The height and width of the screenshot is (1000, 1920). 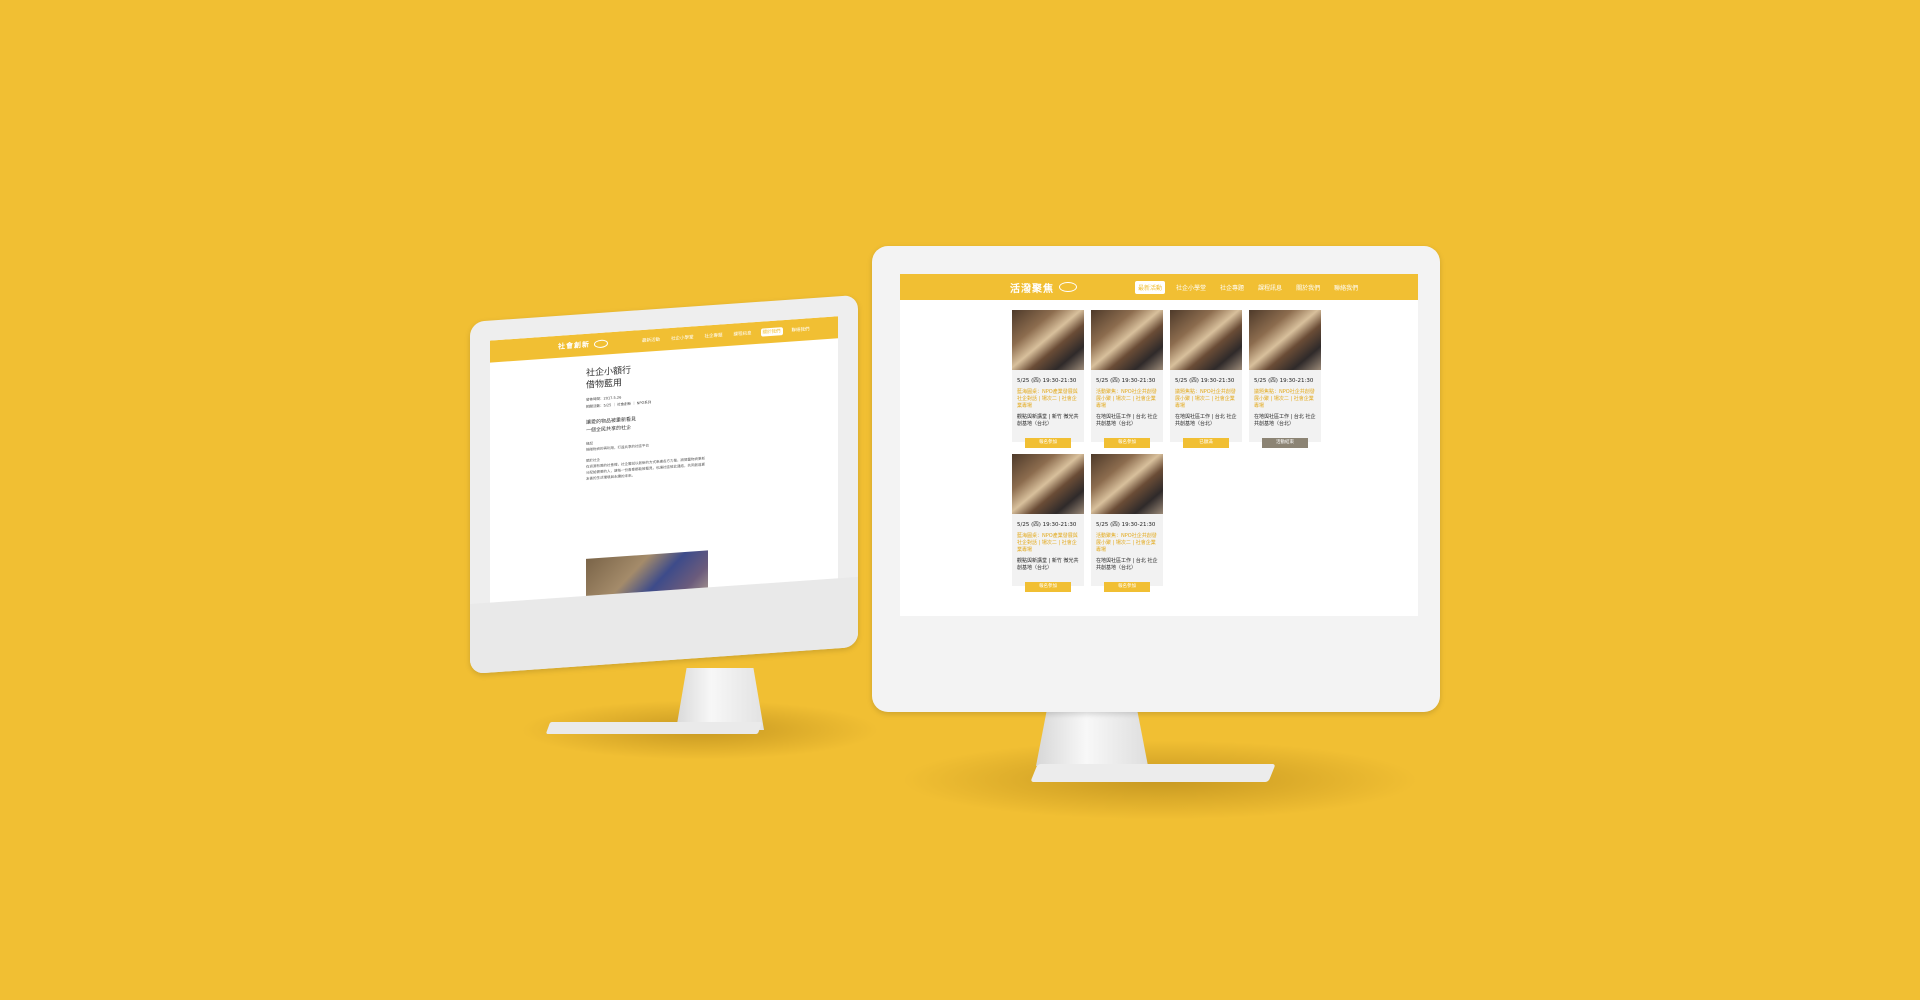 I want to click on small-nav-item-0: 最新活動, so click(x=651, y=341).